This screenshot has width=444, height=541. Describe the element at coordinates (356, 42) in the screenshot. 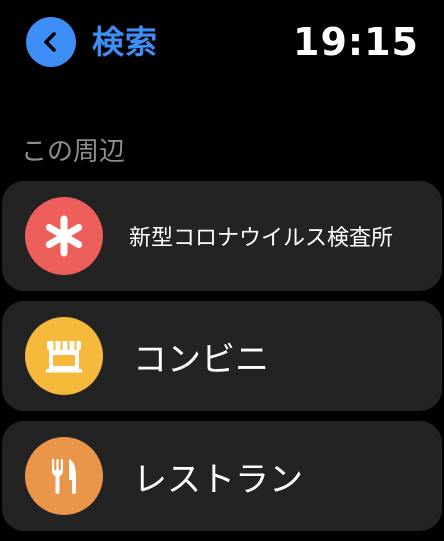

I see `clock: 19:15` at that location.